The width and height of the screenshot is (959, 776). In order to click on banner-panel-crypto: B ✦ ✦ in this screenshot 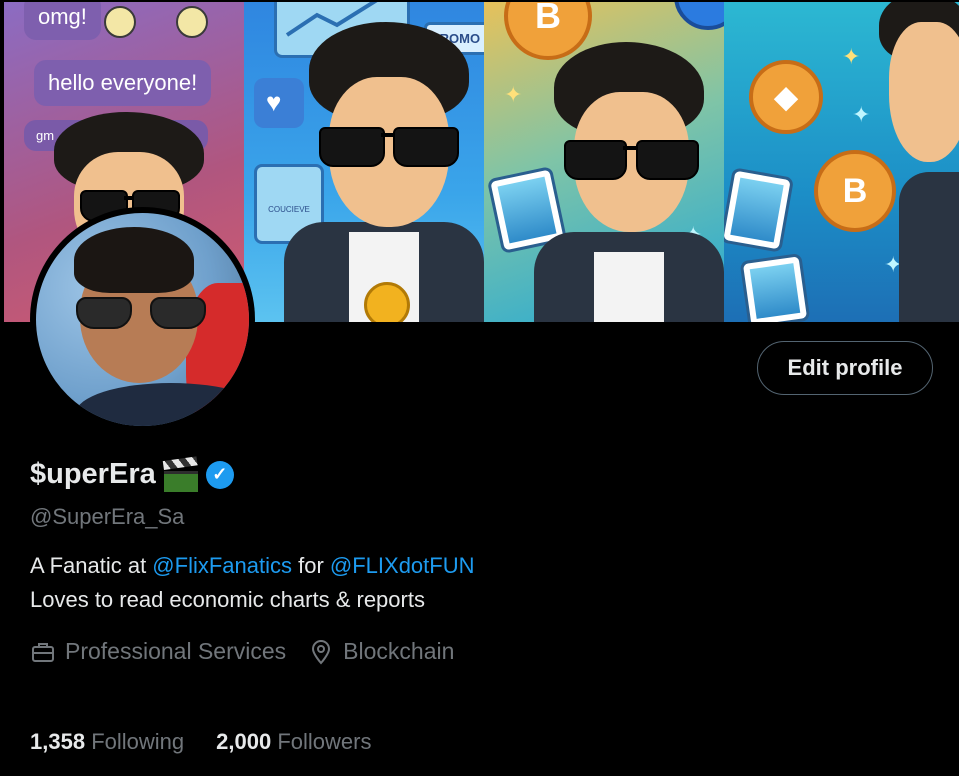, I will do `click(604, 162)`.